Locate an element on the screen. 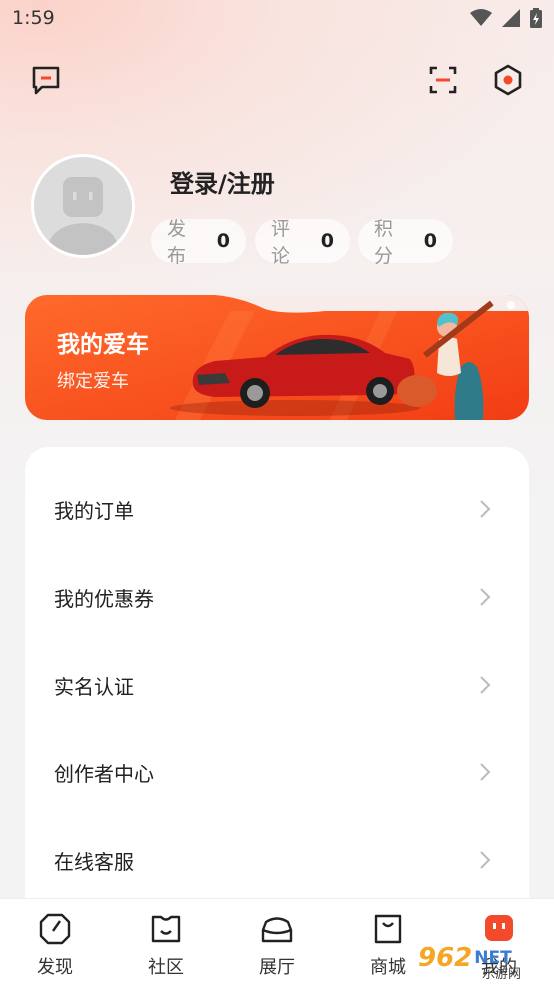 This screenshot has width=554, height=985. watermark-number: 962 is located at coordinates (445, 958).